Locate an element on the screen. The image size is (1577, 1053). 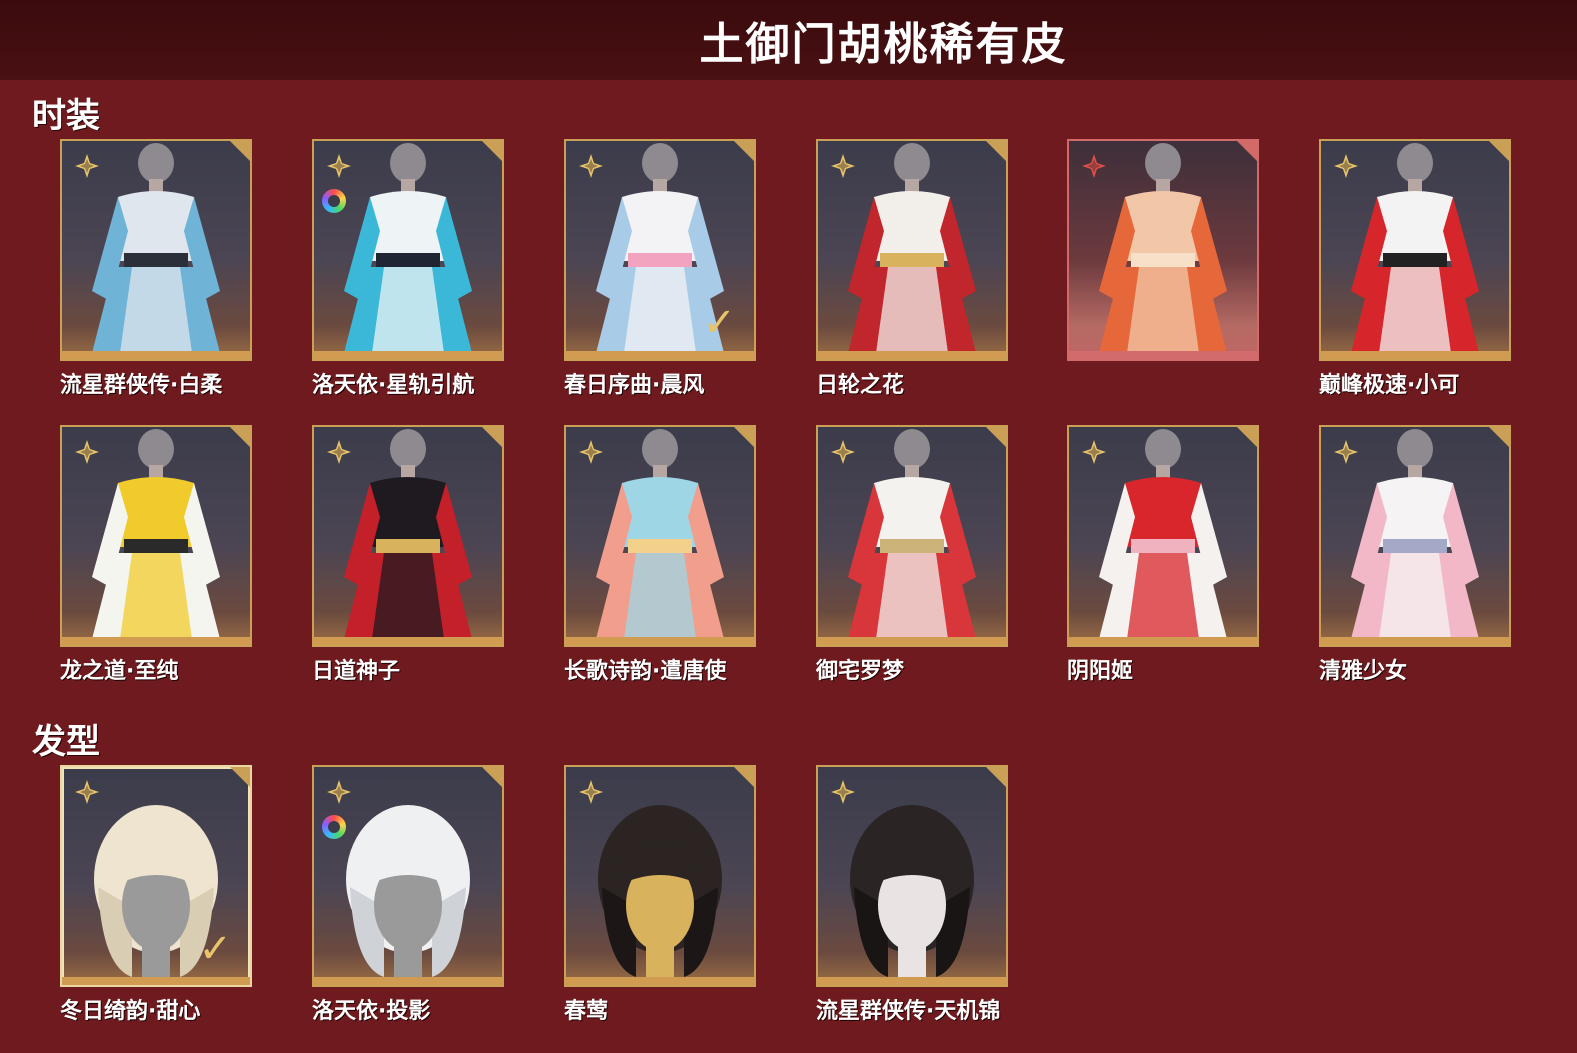
outfit-item: 日轮之花 is located at coordinates (912, 269).